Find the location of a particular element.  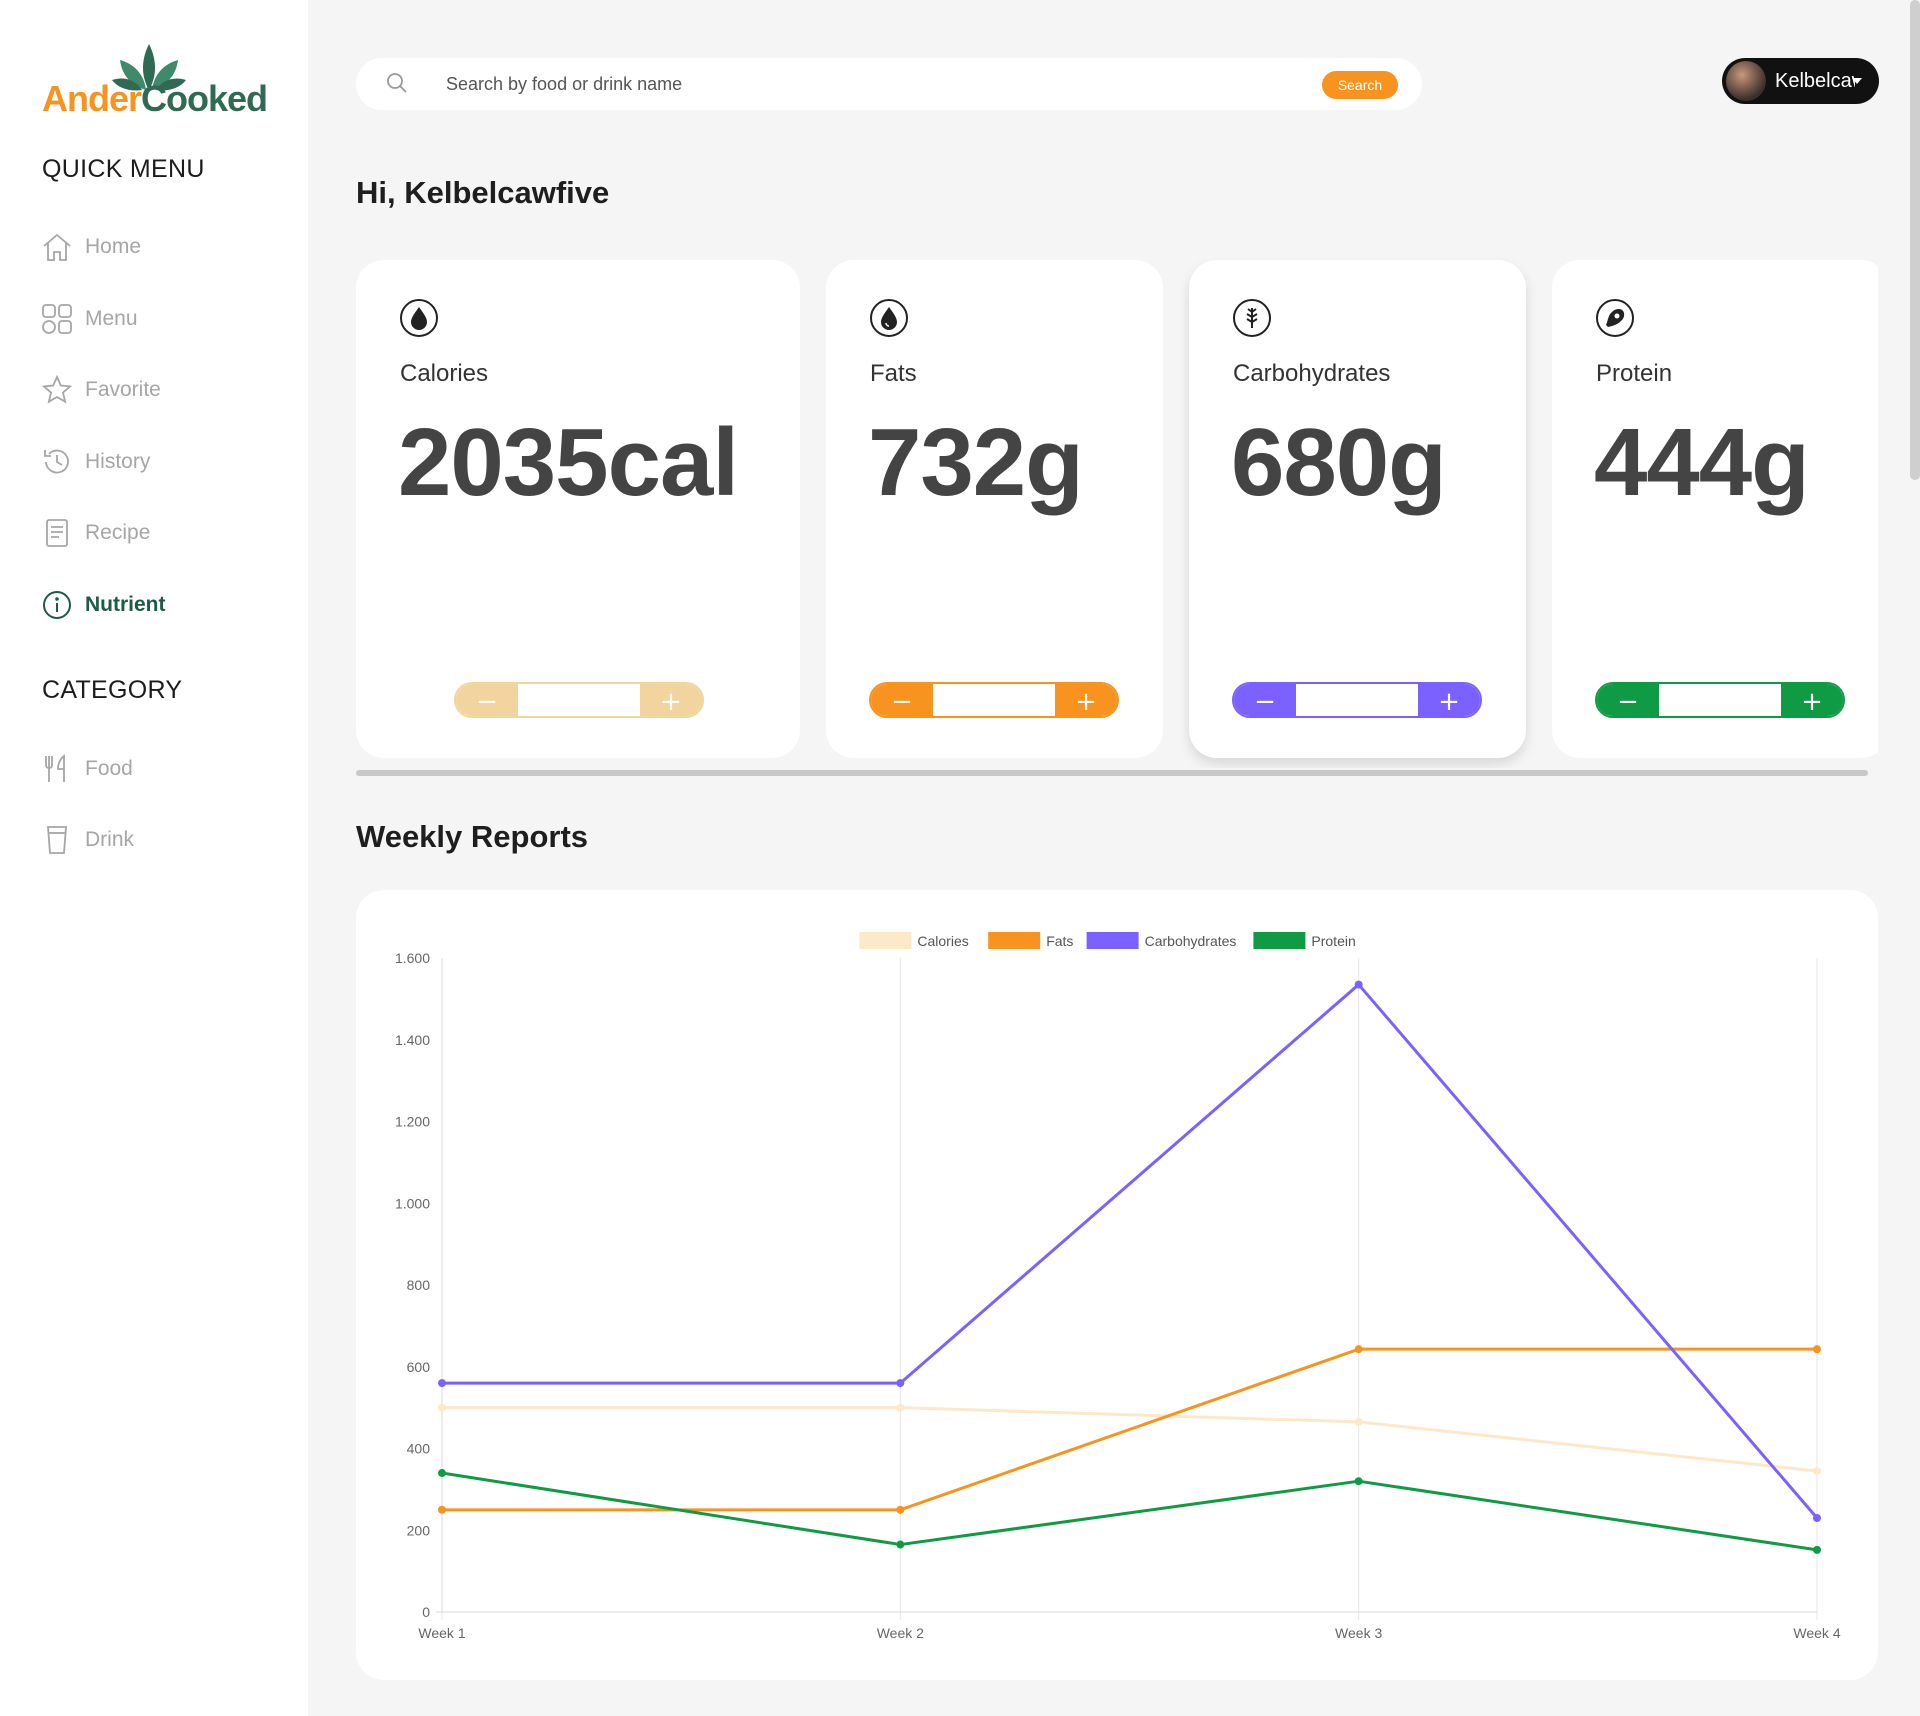

avatar is located at coordinates (1746, 81).